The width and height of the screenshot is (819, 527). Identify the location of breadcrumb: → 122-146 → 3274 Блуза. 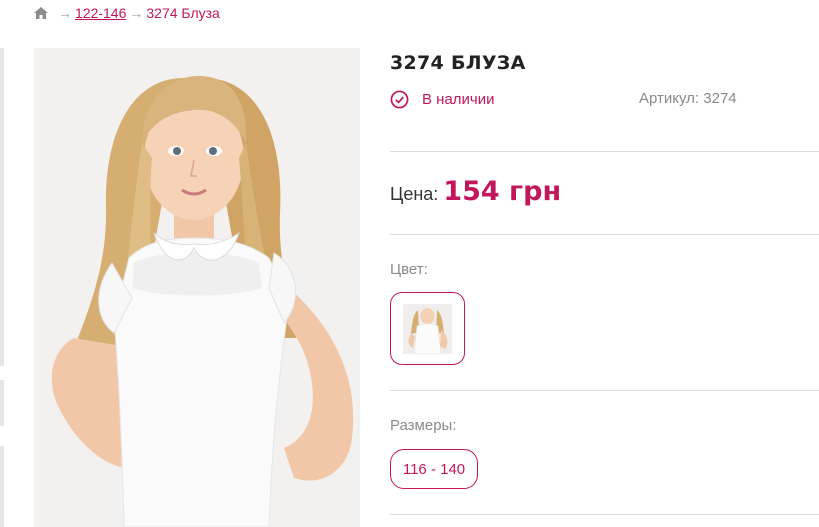
(126, 13).